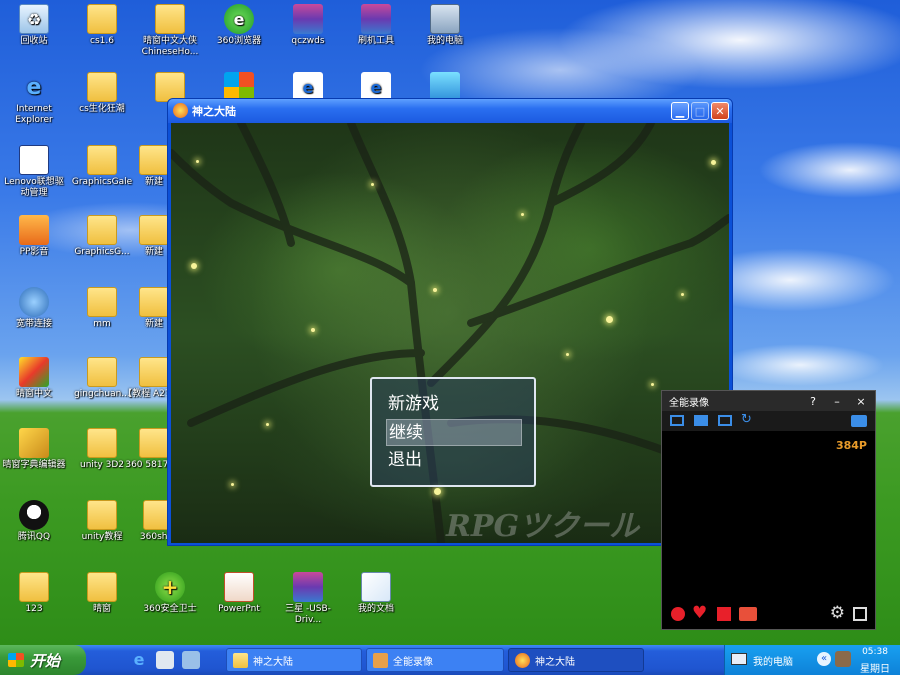 This screenshot has height=675, width=900. What do you see at coordinates (700, 111) in the screenshot?
I see `maximize-button: □` at bounding box center [700, 111].